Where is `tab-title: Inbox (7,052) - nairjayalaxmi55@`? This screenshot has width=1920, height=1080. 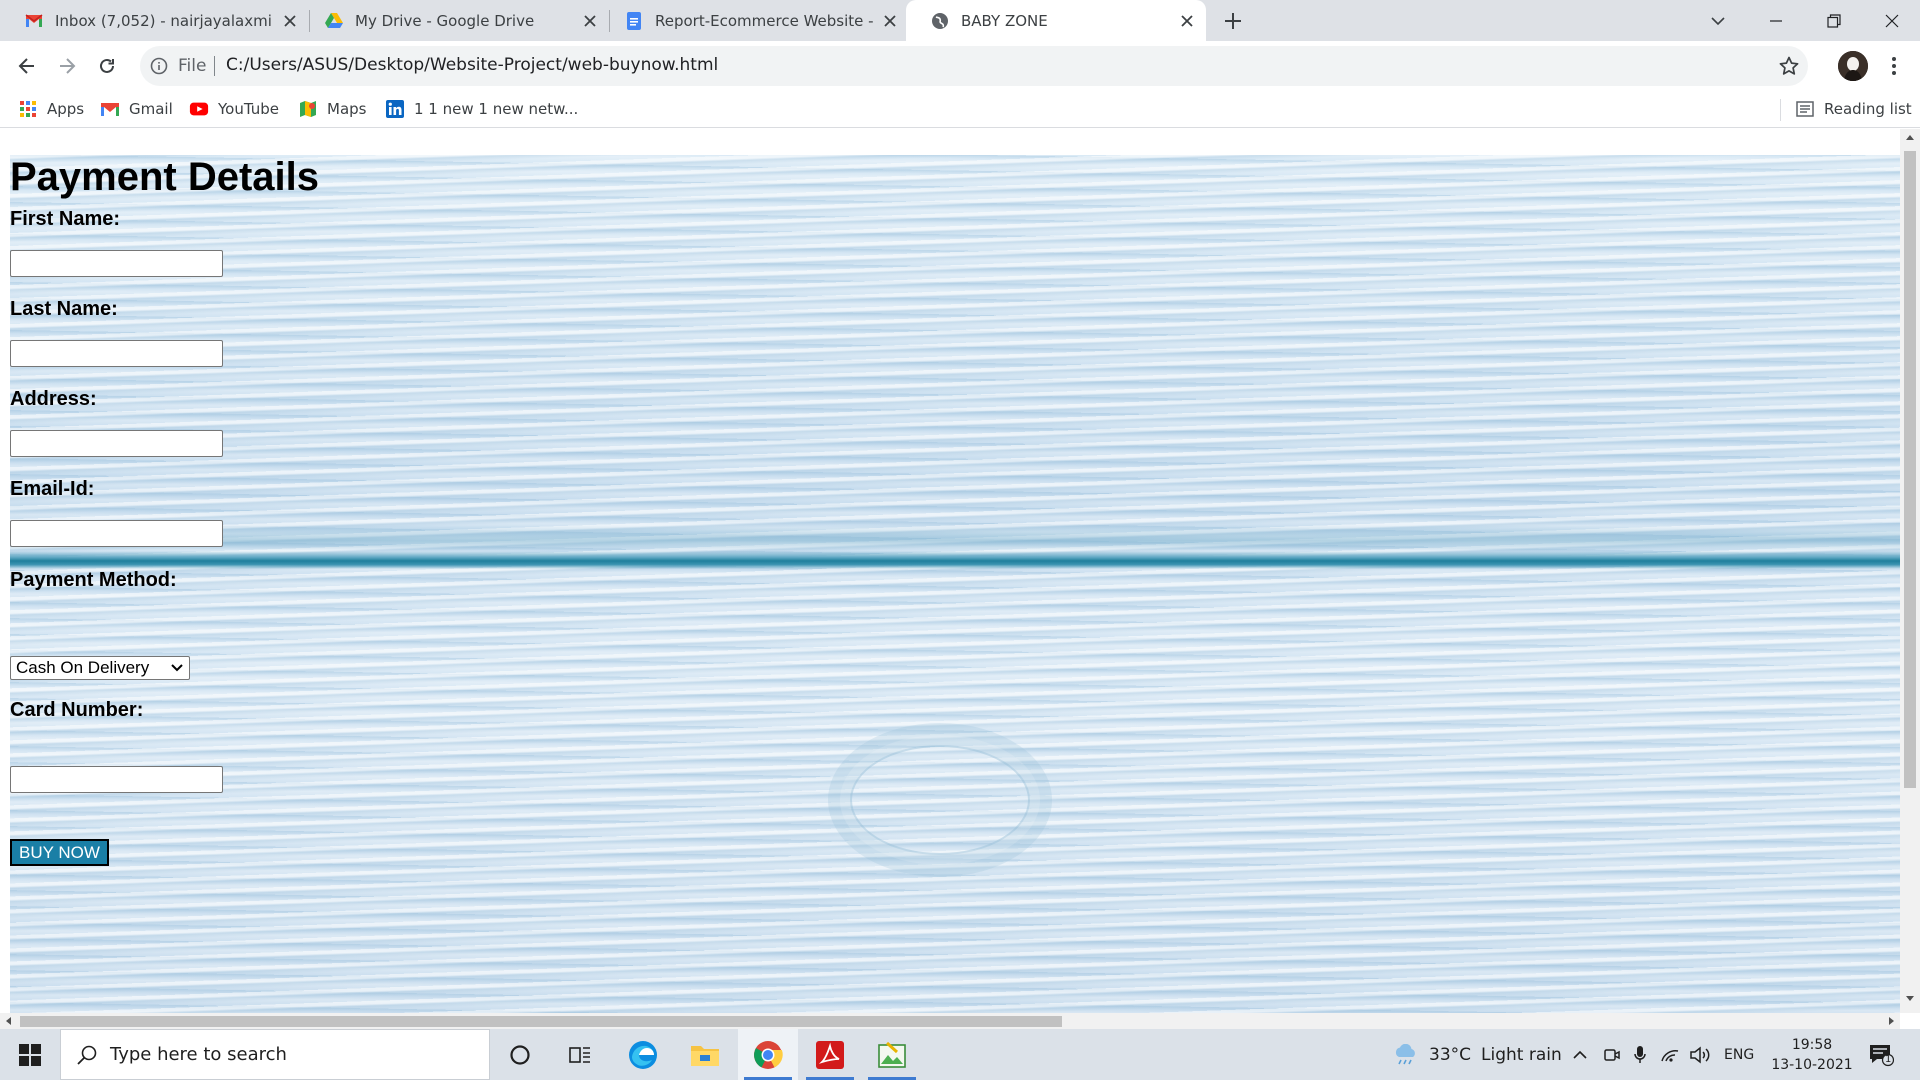 tab-title: Inbox (7,052) - nairjayalaxmi55@ is located at coordinates (164, 21).